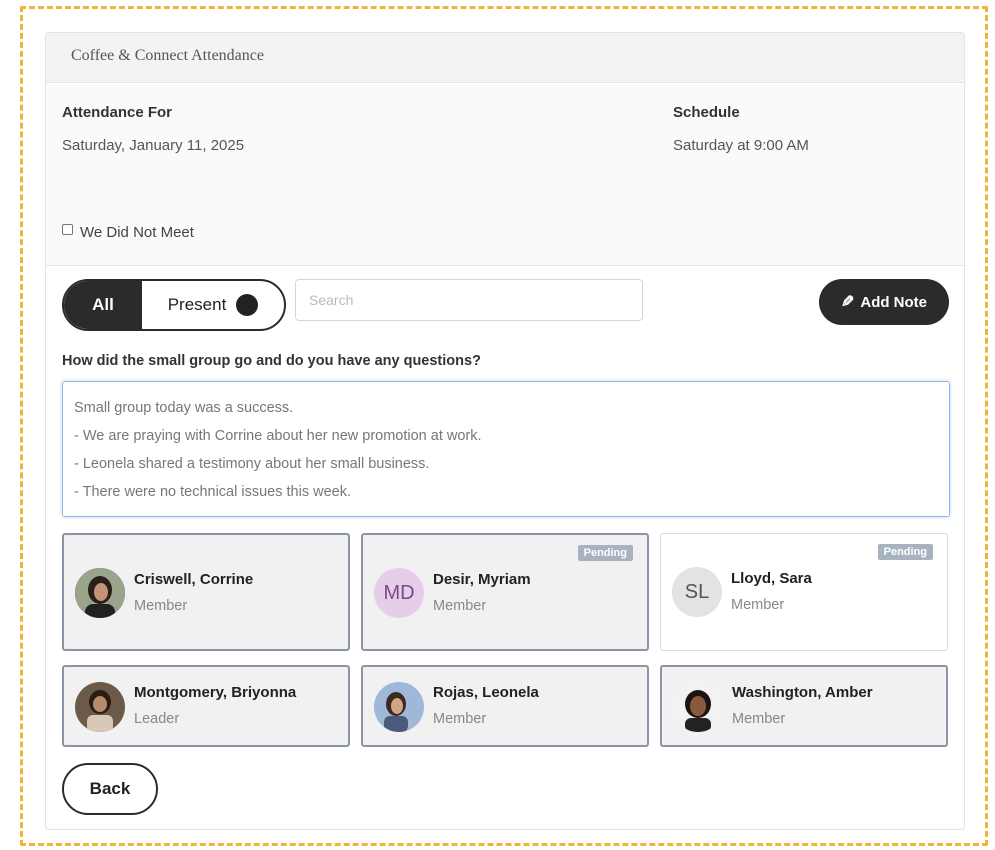 The height and width of the screenshot is (850, 995). Describe the element at coordinates (197, 304) in the screenshot. I see `filter-present-label: Present` at that location.